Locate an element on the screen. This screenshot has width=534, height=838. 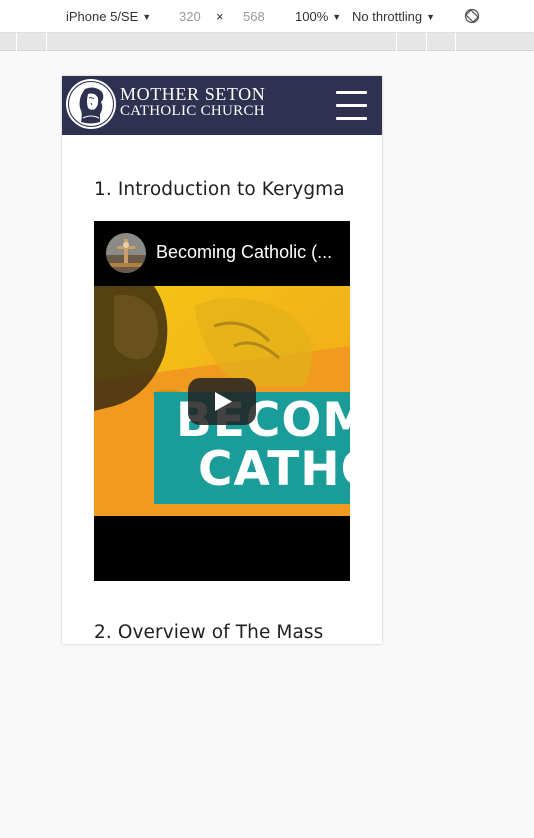
section-title-kerygma: 1. Introduction to Kerygma is located at coordinates (219, 189).